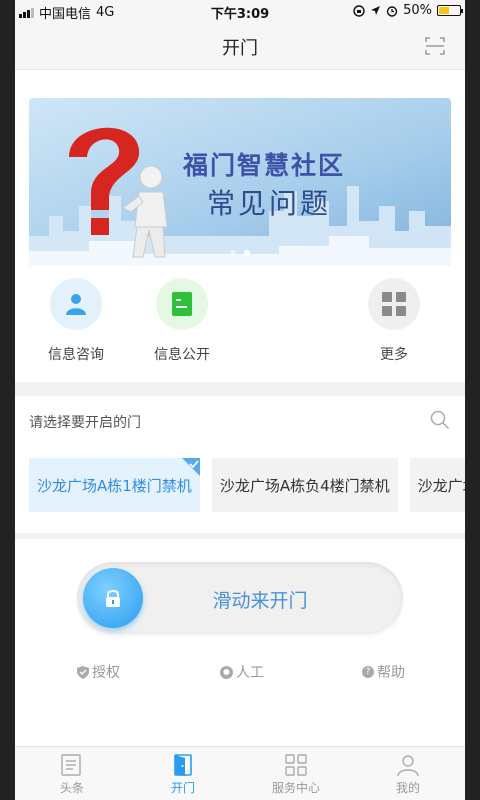 Image resolution: width=480 pixels, height=800 pixels. I want to click on quick-action-info-public: 信息公开, so click(182, 321).